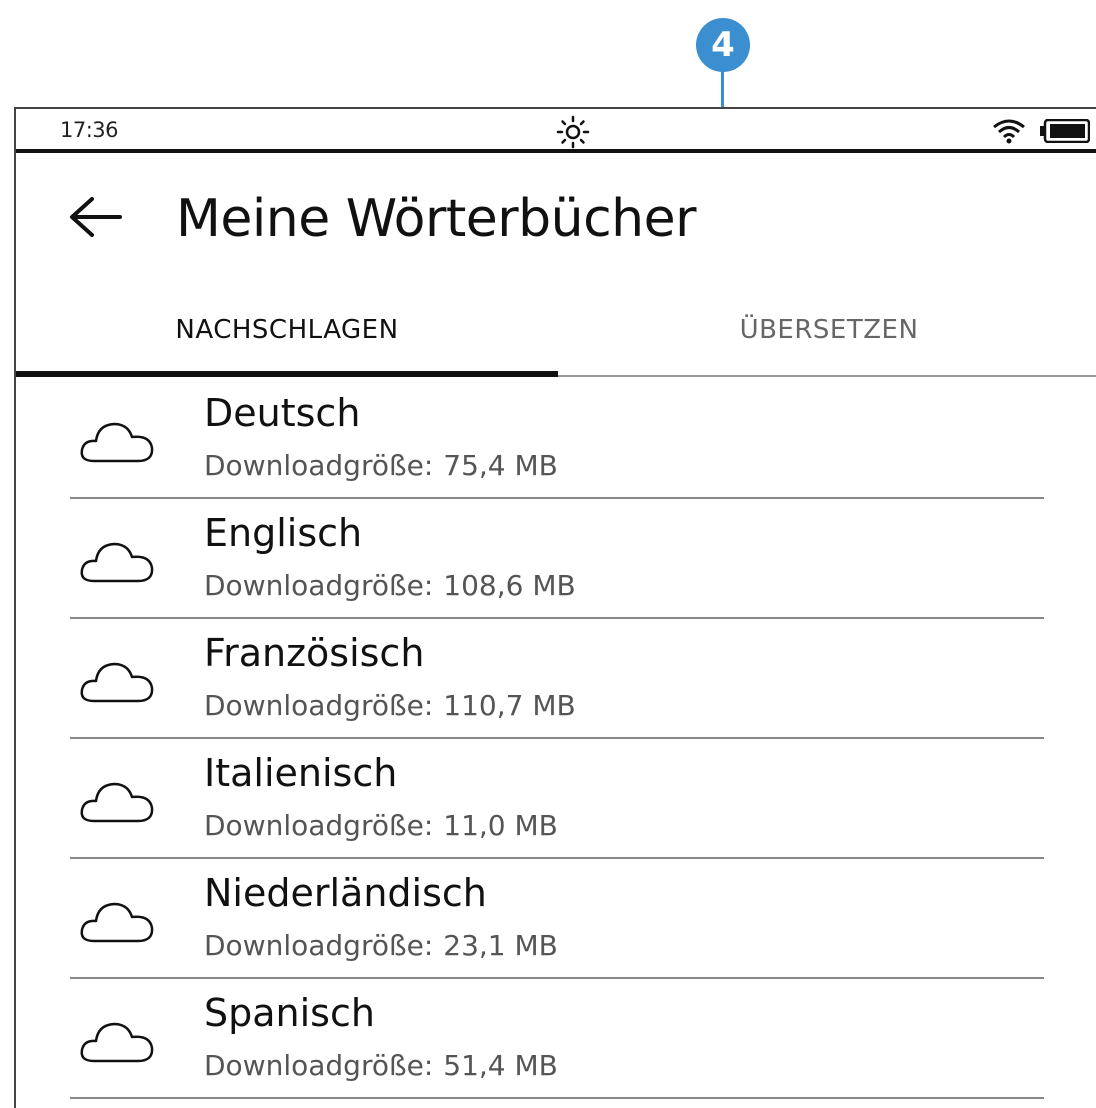 Image resolution: width=1096 pixels, height=1108 pixels. Describe the element at coordinates (827, 330) in the screenshot. I see `tab-uebersetzen: ÜBERSETZEN` at that location.